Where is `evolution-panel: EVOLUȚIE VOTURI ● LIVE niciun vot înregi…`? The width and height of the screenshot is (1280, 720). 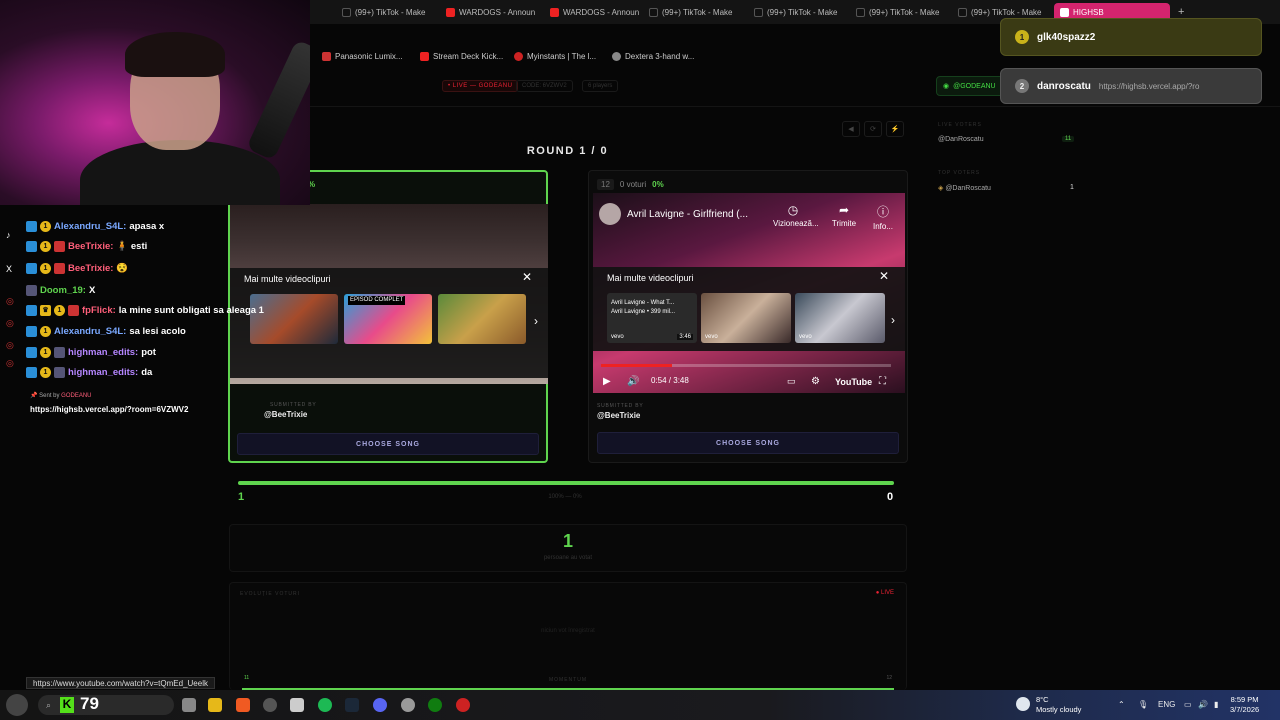
evolution-panel: EVOLUȚIE VOTURI ● LIVE niciun vot înregi… is located at coordinates (568, 636).